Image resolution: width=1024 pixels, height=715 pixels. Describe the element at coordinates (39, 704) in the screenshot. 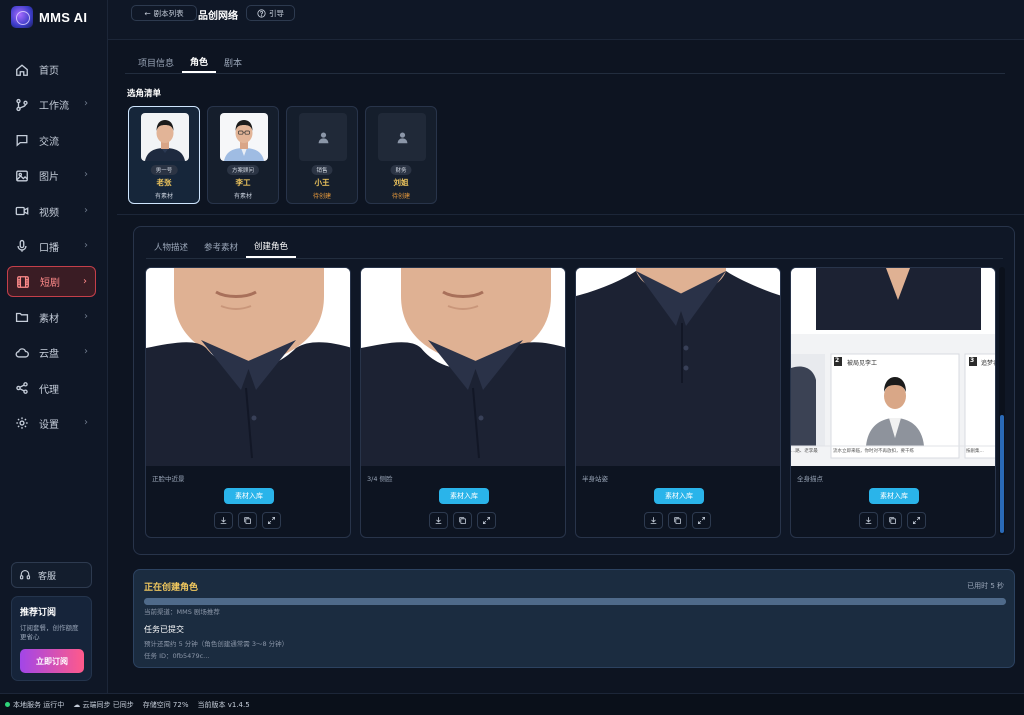

I see `service-status-text: 本地服务 运行中` at that location.